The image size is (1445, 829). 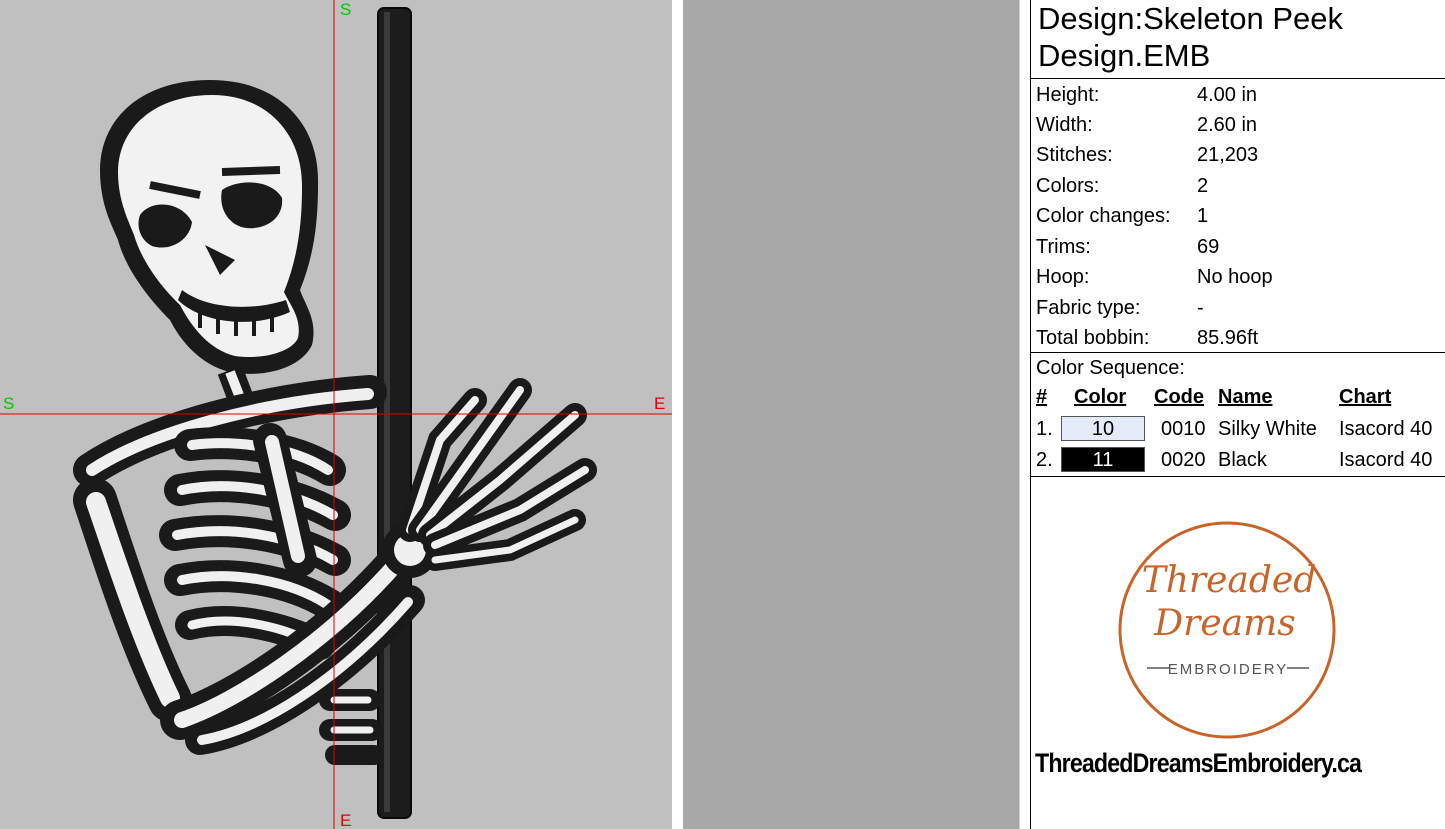 I want to click on logo-text-dreams: Dreams, so click(x=1224, y=623).